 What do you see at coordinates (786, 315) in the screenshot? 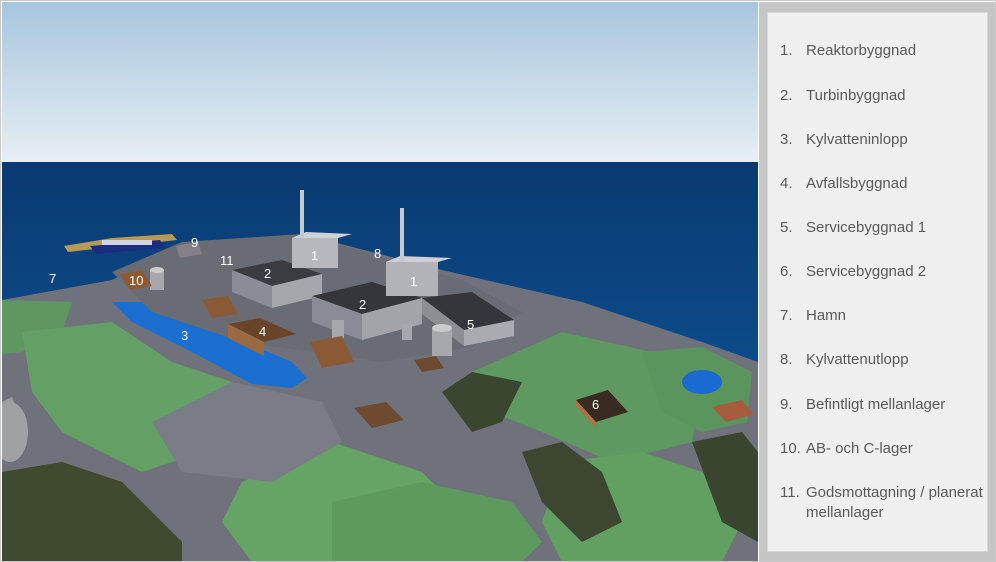
I see `legend-number: 7.` at bounding box center [786, 315].